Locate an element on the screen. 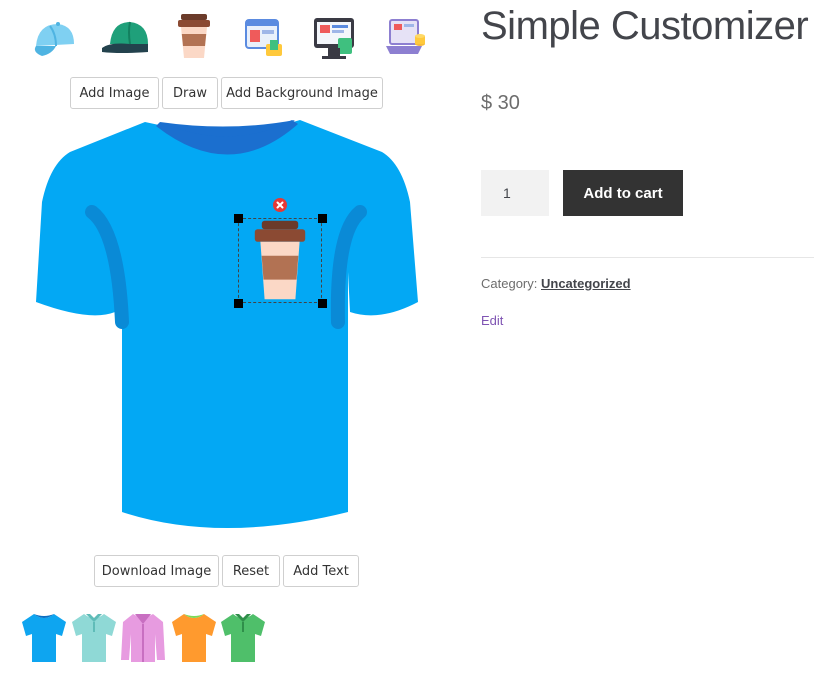 This screenshot has width=814, height=681. sticker-coffee-cup is located at coordinates (194, 36).